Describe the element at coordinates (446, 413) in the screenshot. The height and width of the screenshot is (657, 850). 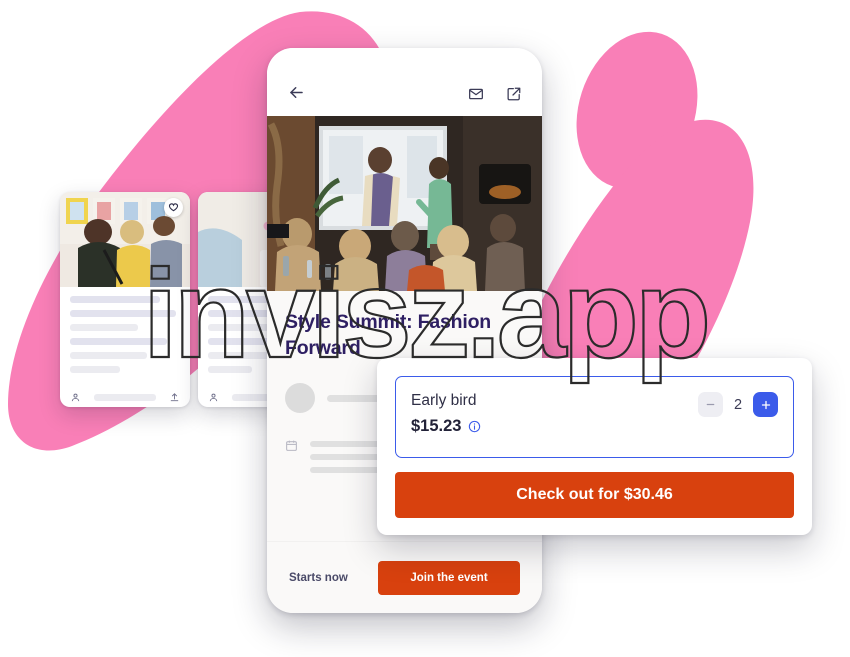
I see `ticket-info: Early bird $15.23` at that location.